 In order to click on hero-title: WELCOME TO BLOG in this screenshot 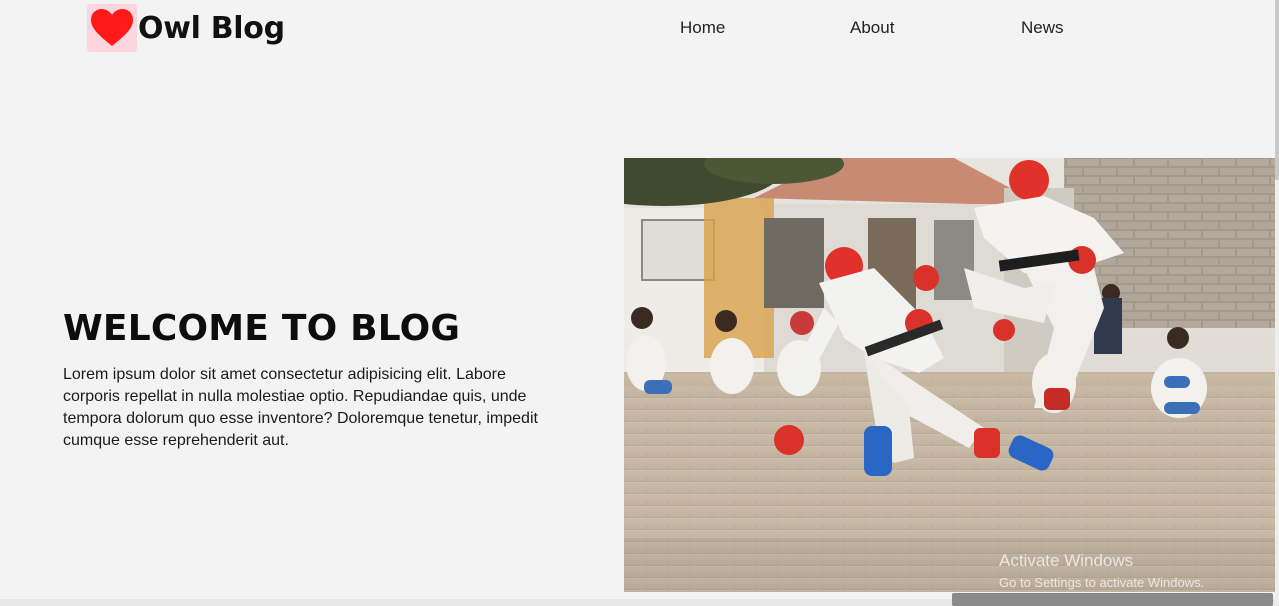, I will do `click(262, 328)`.